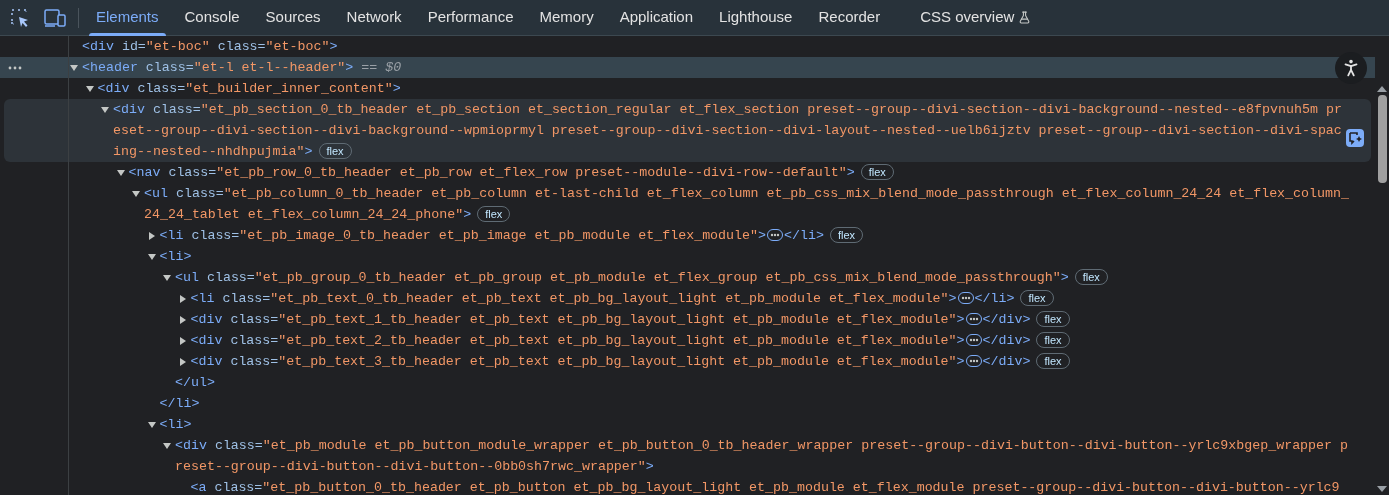 This screenshot has width=1389, height=495. What do you see at coordinates (293, 18) in the screenshot?
I see `panel-tab: Sources` at bounding box center [293, 18].